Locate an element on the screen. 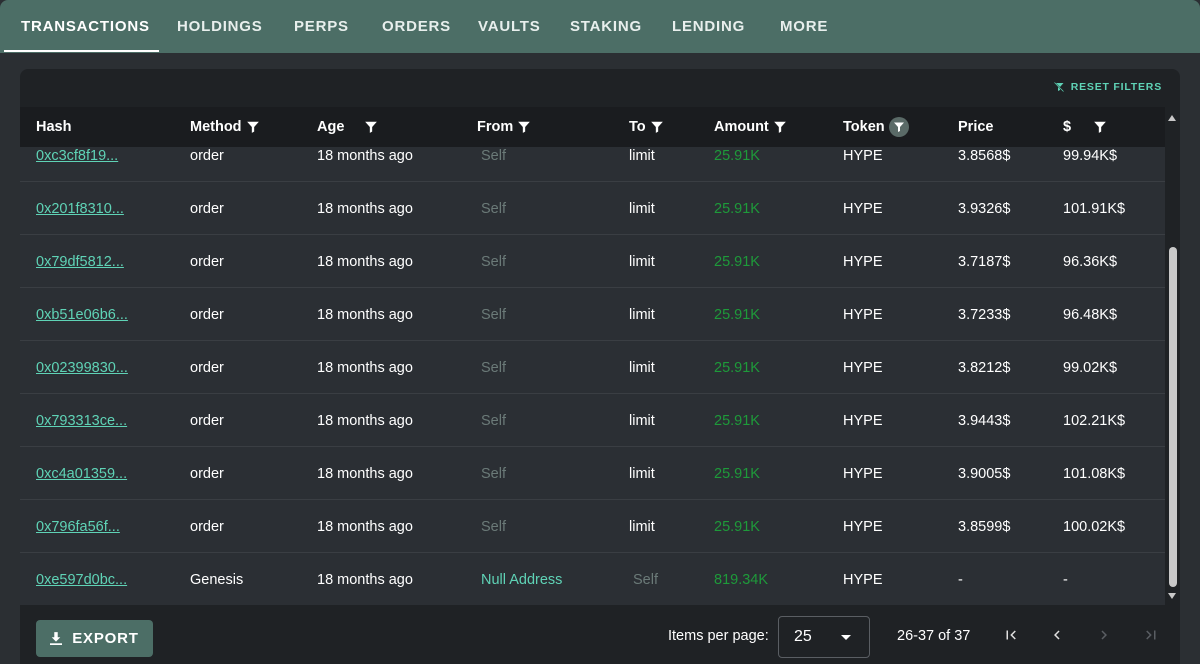  chevron-left-icon is located at coordinates (1057, 635).